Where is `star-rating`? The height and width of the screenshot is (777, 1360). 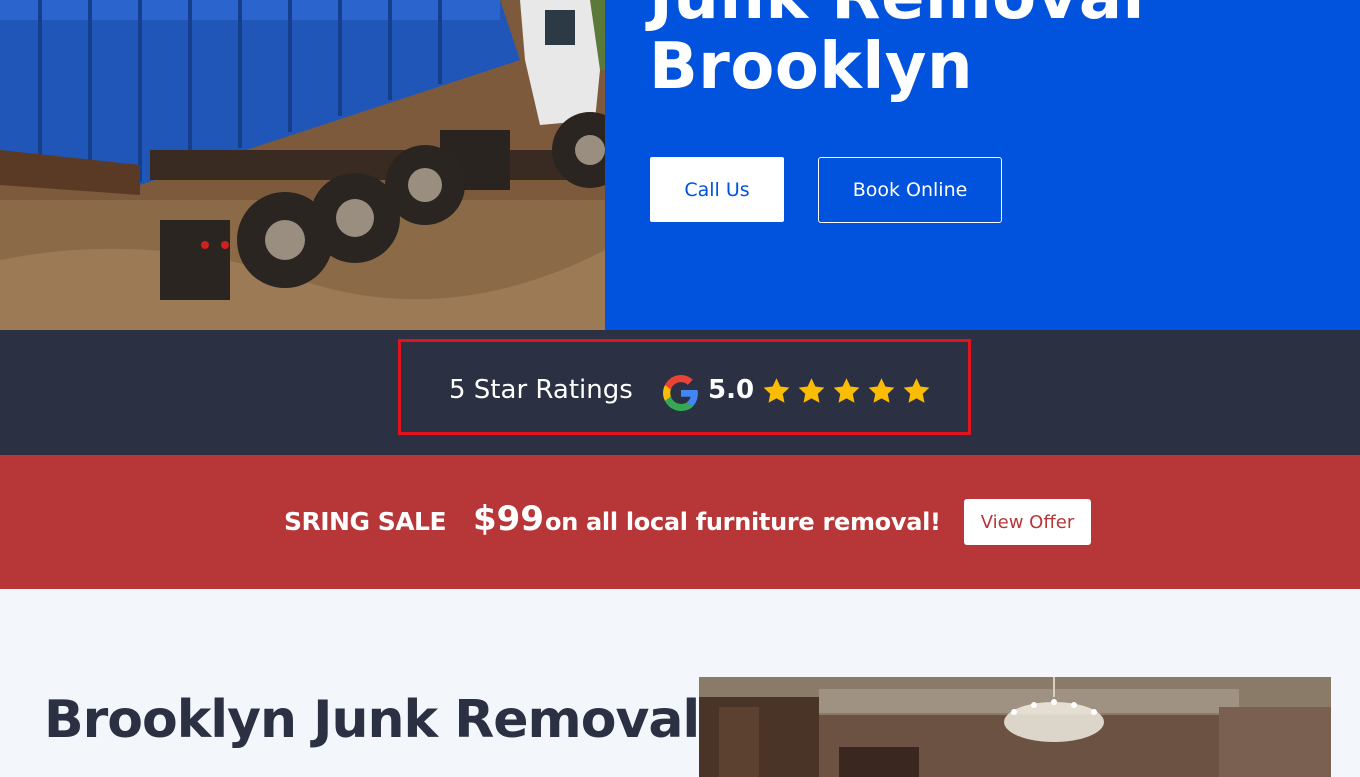 star-rating is located at coordinates (846, 391).